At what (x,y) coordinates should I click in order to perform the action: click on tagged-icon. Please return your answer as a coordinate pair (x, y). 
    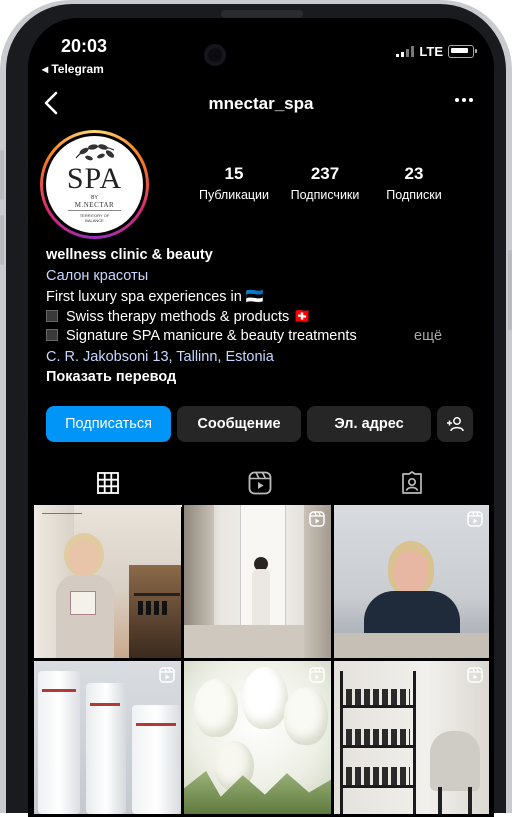
    Looking at the image, I should click on (412, 482).